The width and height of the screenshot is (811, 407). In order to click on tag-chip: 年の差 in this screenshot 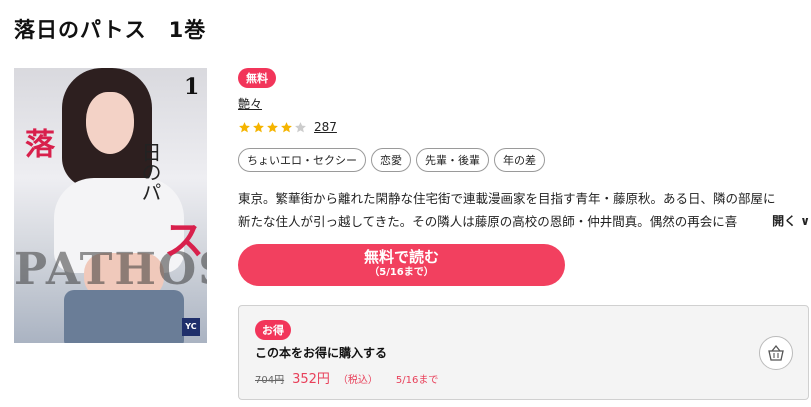, I will do `click(519, 160)`.